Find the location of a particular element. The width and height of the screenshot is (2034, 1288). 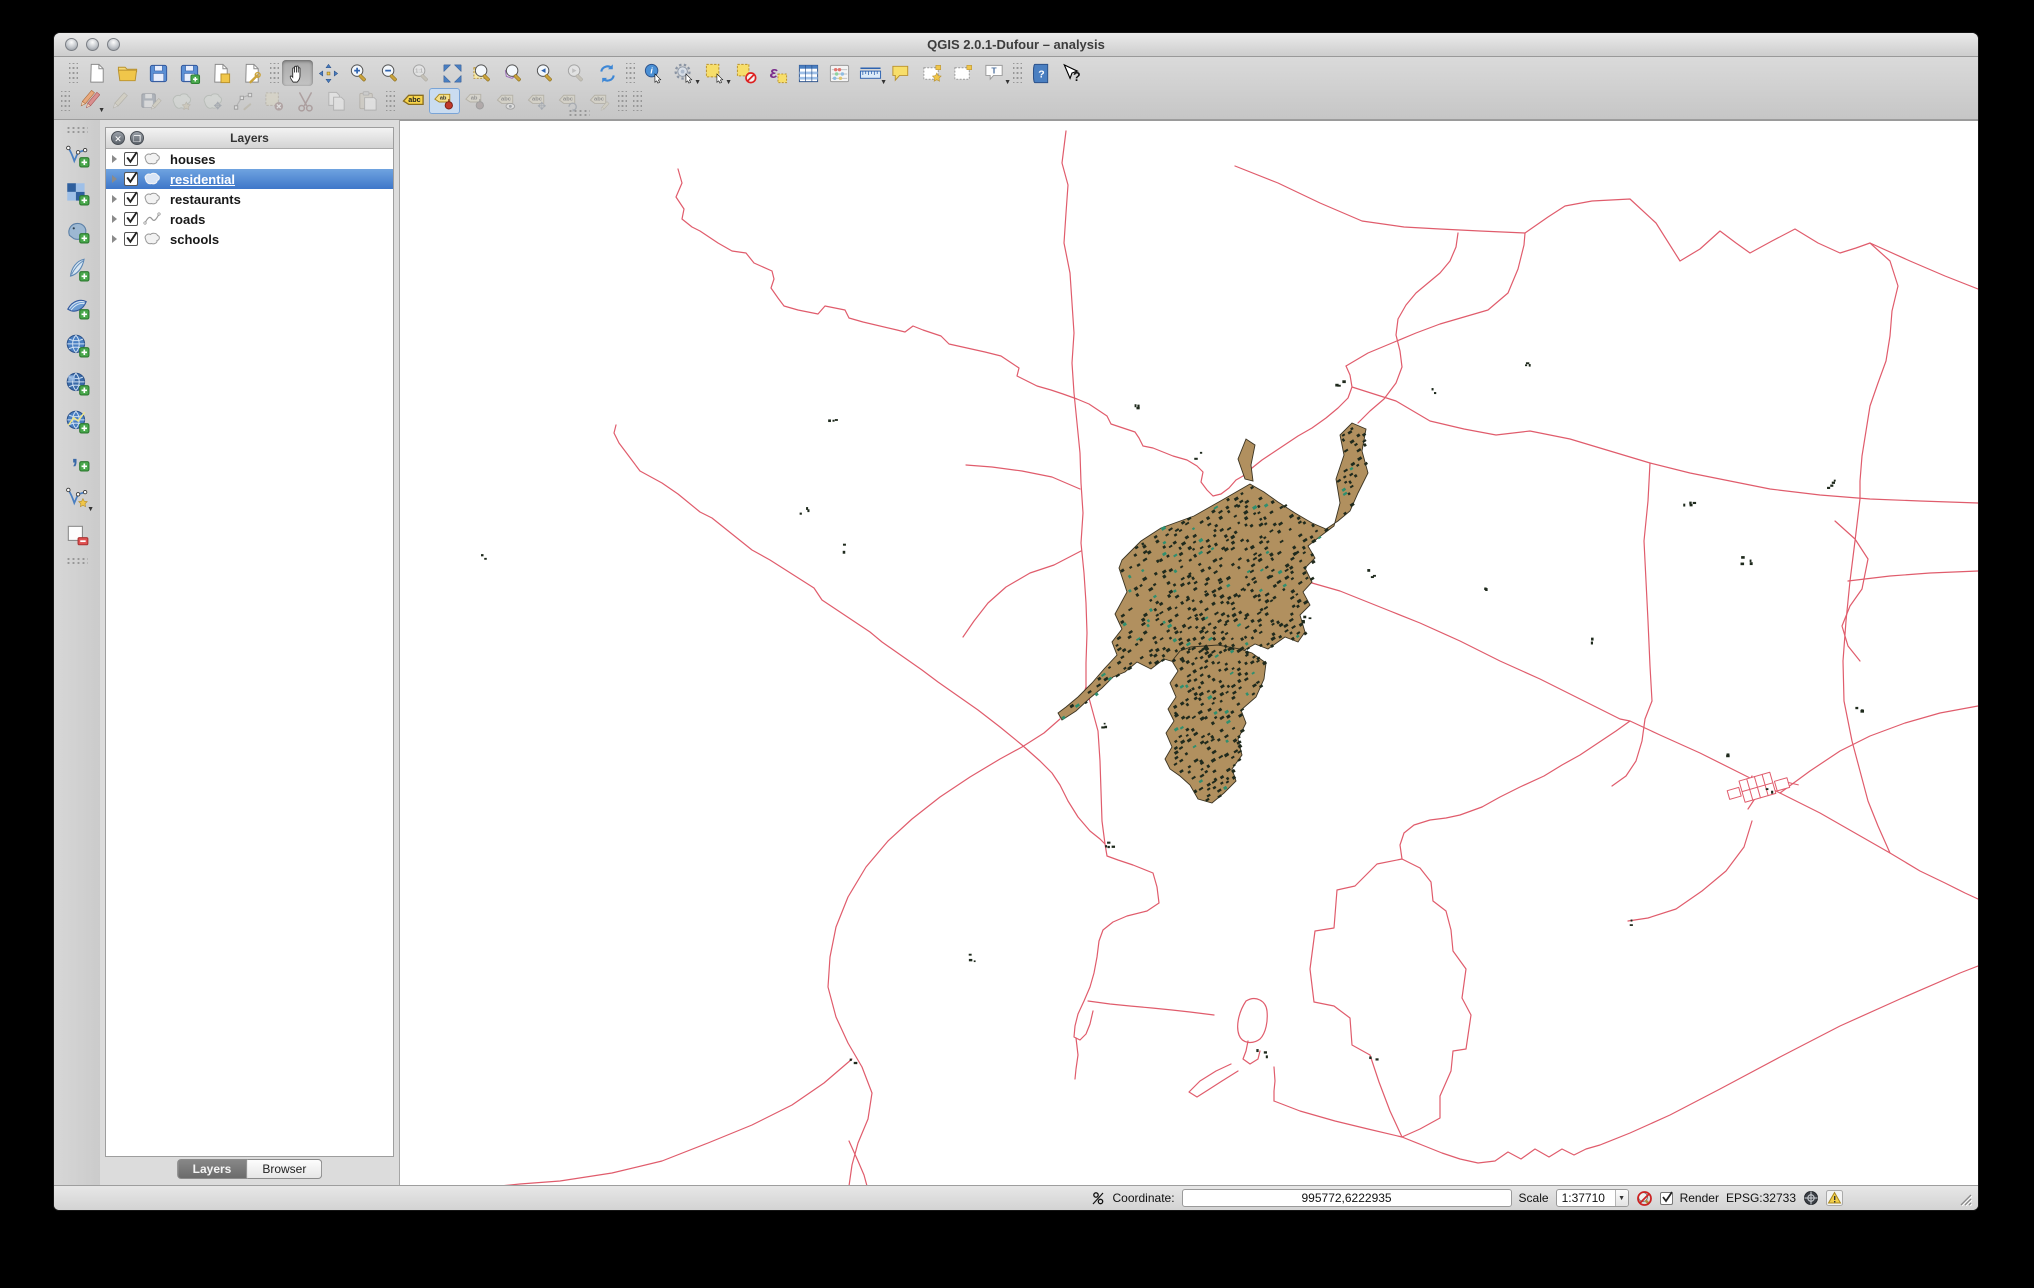

messages-warning-icon is located at coordinates (1834, 1198).